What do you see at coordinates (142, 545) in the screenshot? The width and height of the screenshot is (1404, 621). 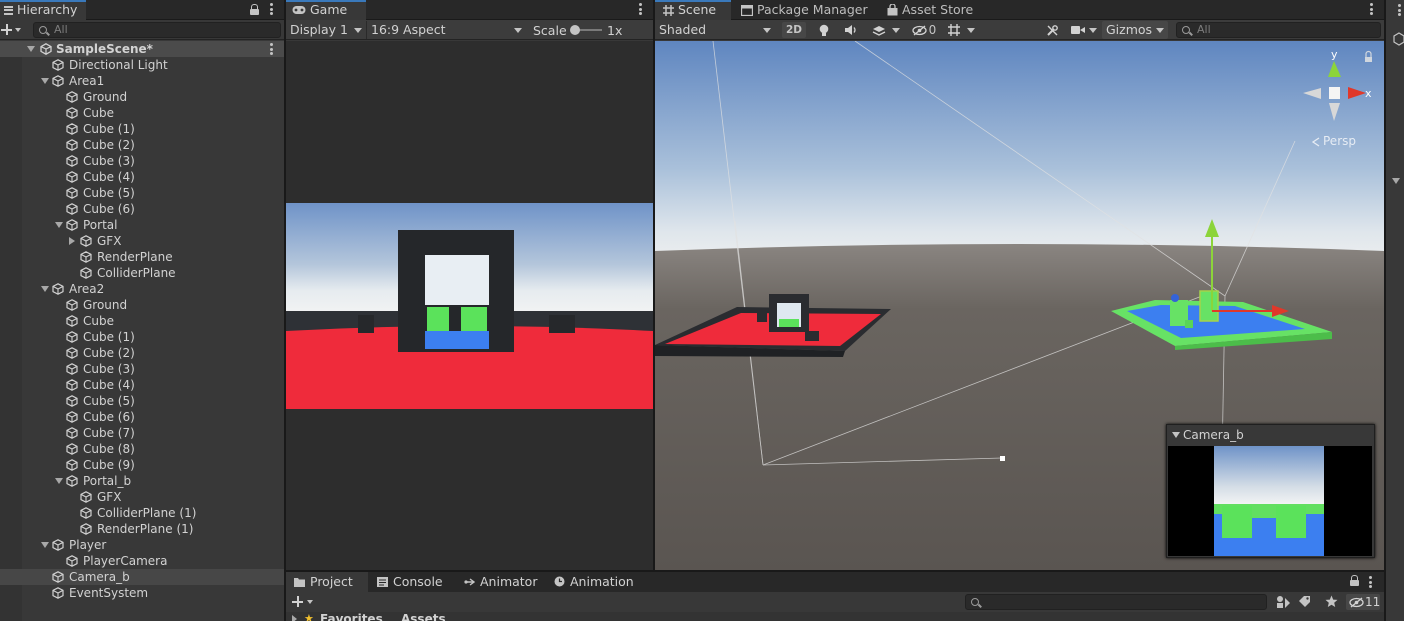 I see `hierarchy-item: Player` at bounding box center [142, 545].